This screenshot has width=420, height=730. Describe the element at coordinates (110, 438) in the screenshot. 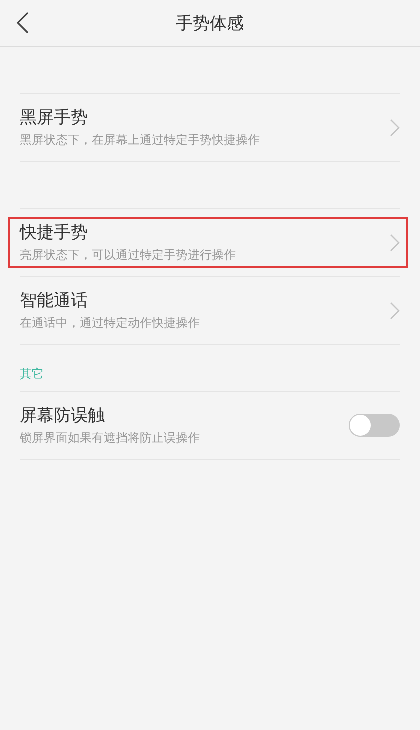

I see `row-subtitle: 锁屏界面如果有遮挡将防止误操作` at that location.